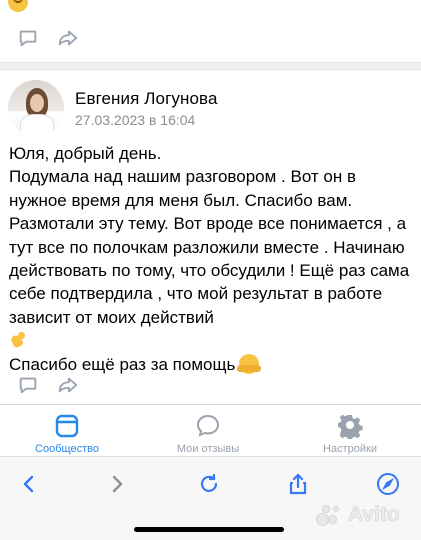  Describe the element at coordinates (298, 484) in the screenshot. I see `share-icon` at that location.